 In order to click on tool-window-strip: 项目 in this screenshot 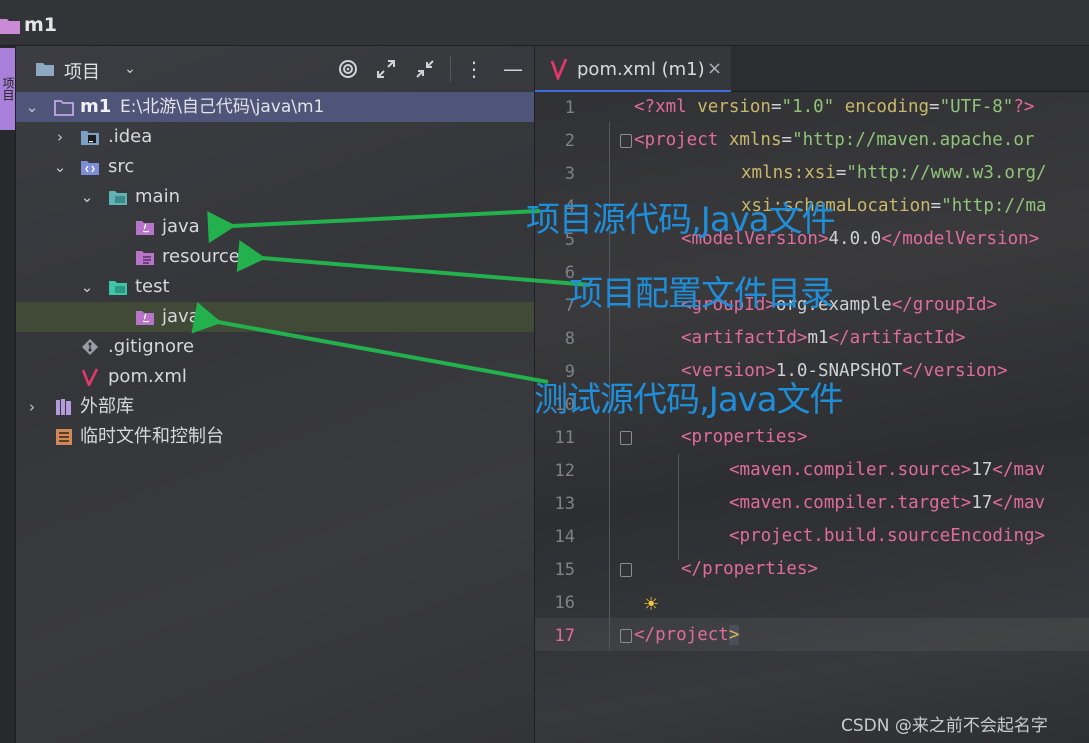, I will do `click(8, 394)`.